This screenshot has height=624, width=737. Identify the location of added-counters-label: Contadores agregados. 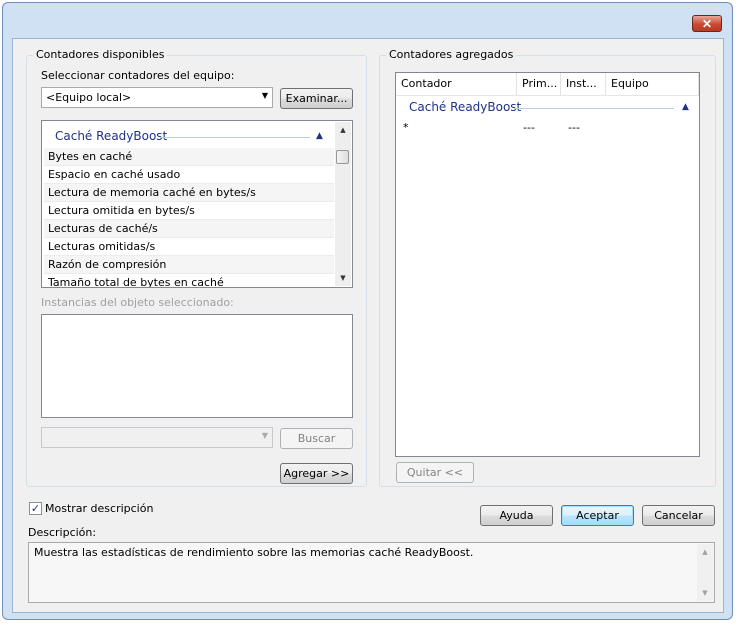
(451, 54).